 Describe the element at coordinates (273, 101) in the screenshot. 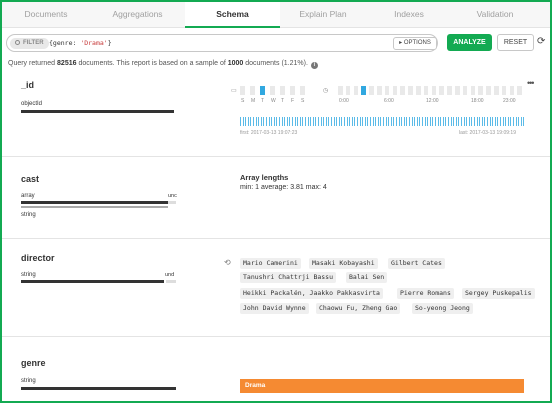

I see `weekday-label: W` at that location.